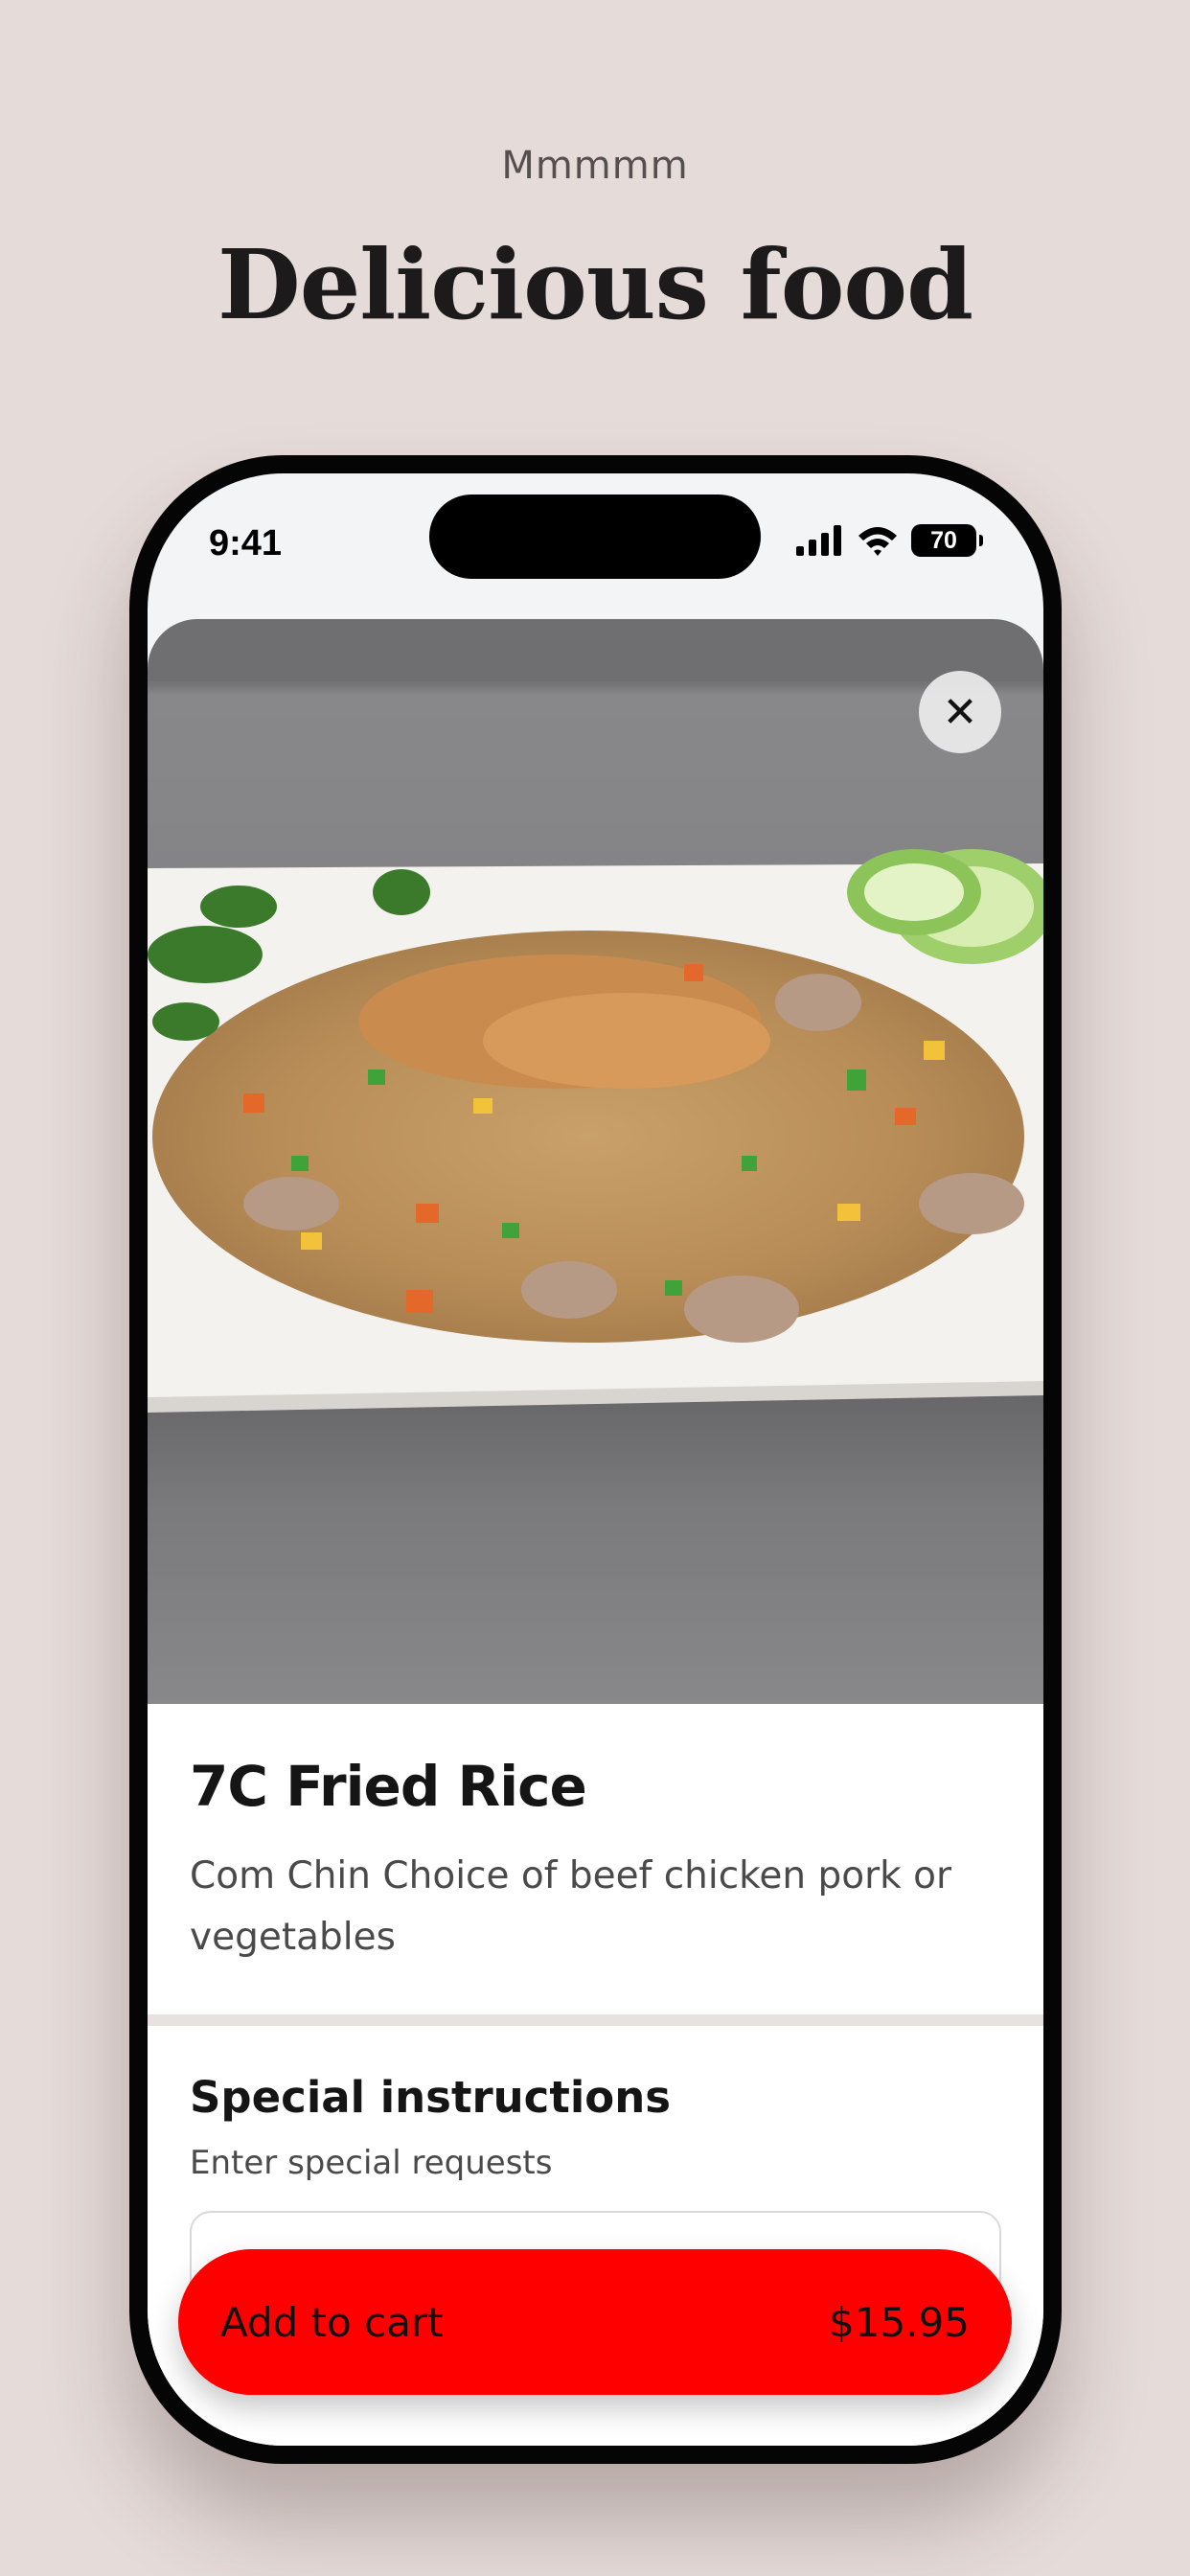  Describe the element at coordinates (878, 541) in the screenshot. I see `wifi-icon` at that location.